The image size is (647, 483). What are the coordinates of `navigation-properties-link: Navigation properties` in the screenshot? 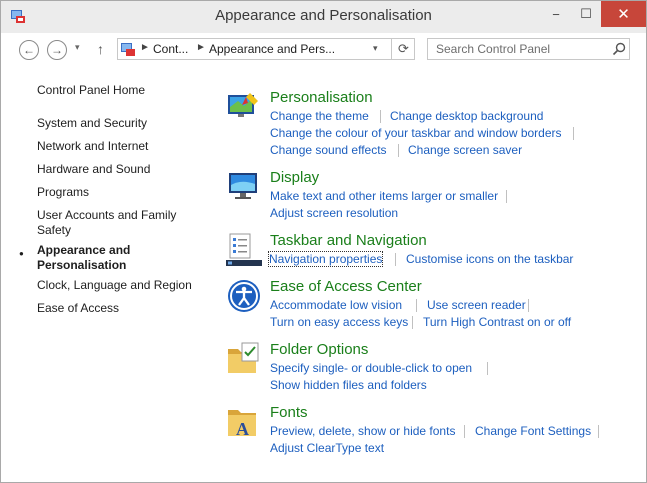 It's located at (325, 259).